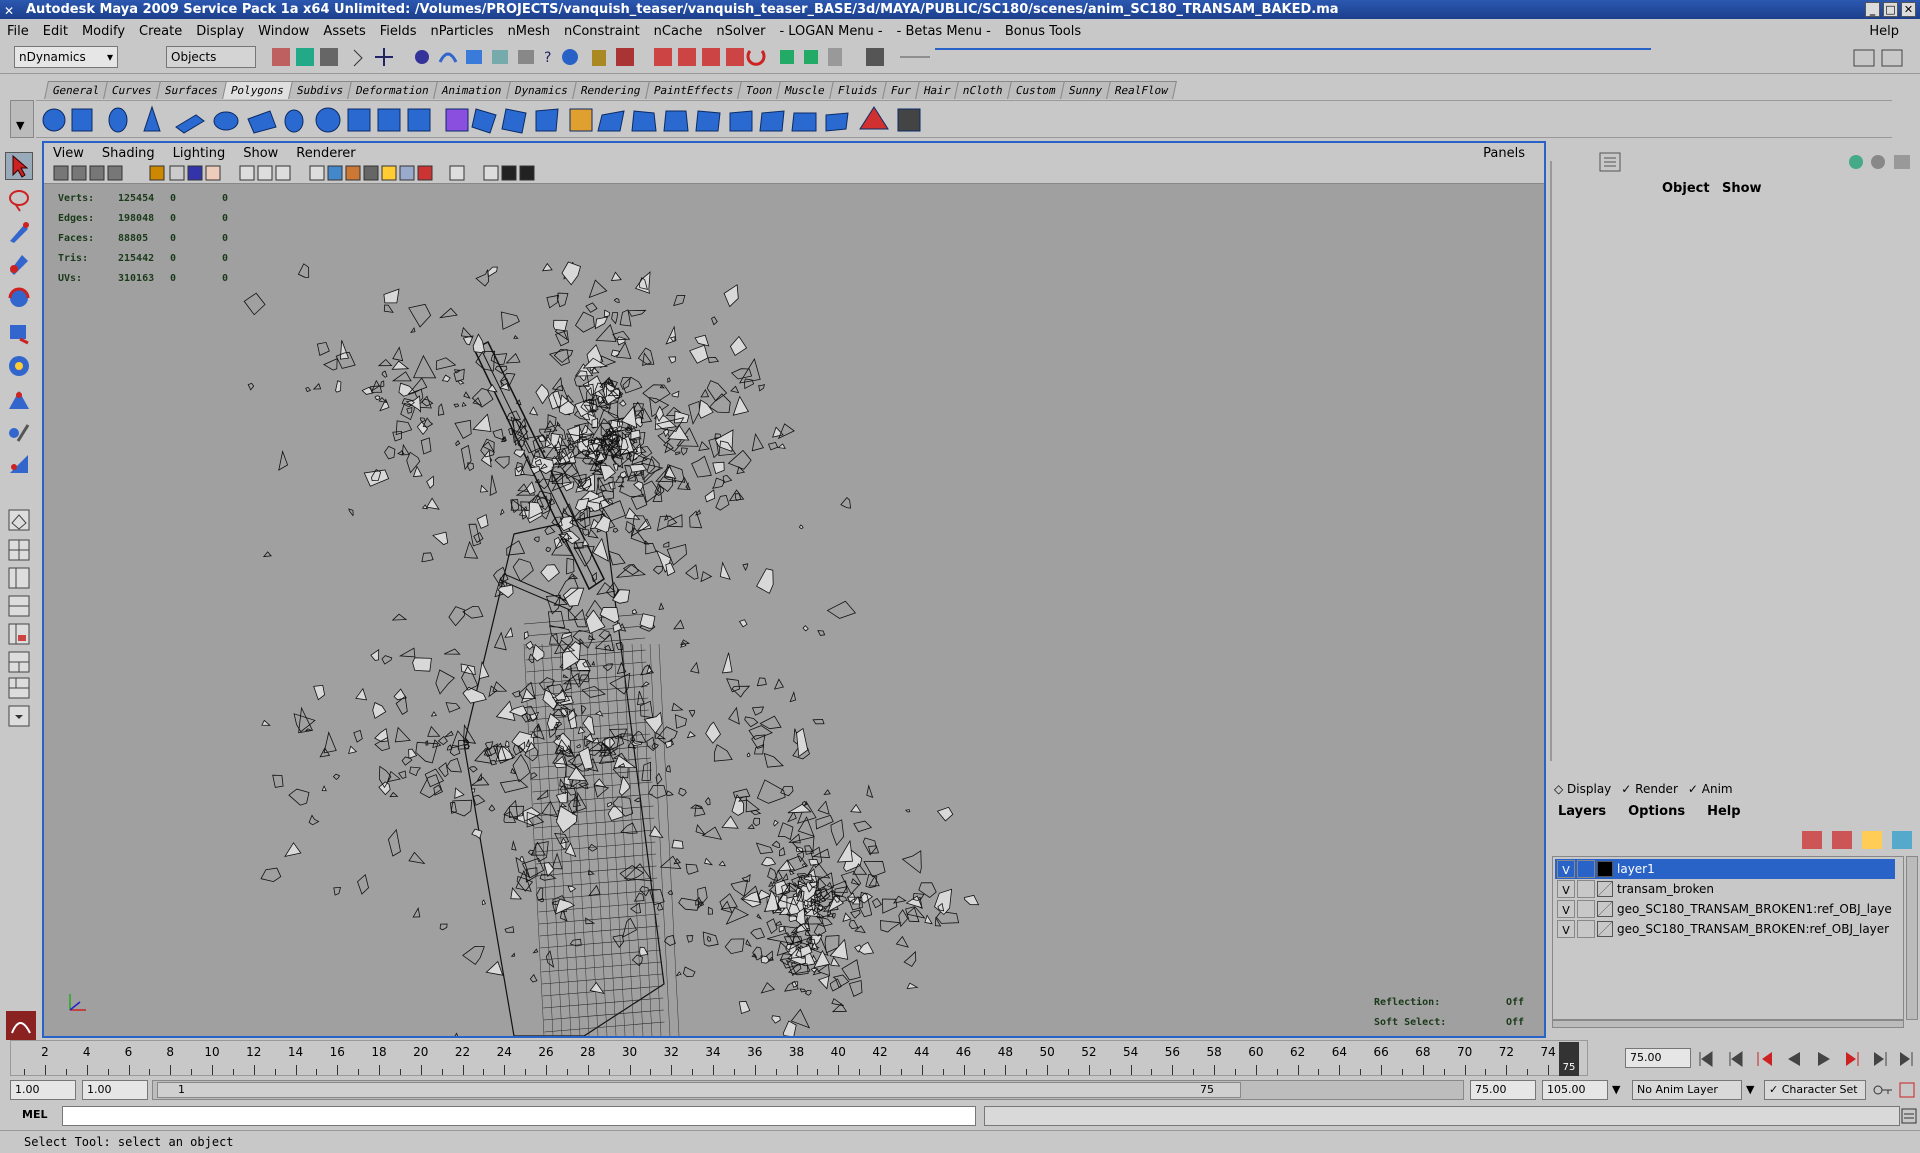 The width and height of the screenshot is (1920, 1153). I want to click on shelf-tab-general: General, so click(76, 90).